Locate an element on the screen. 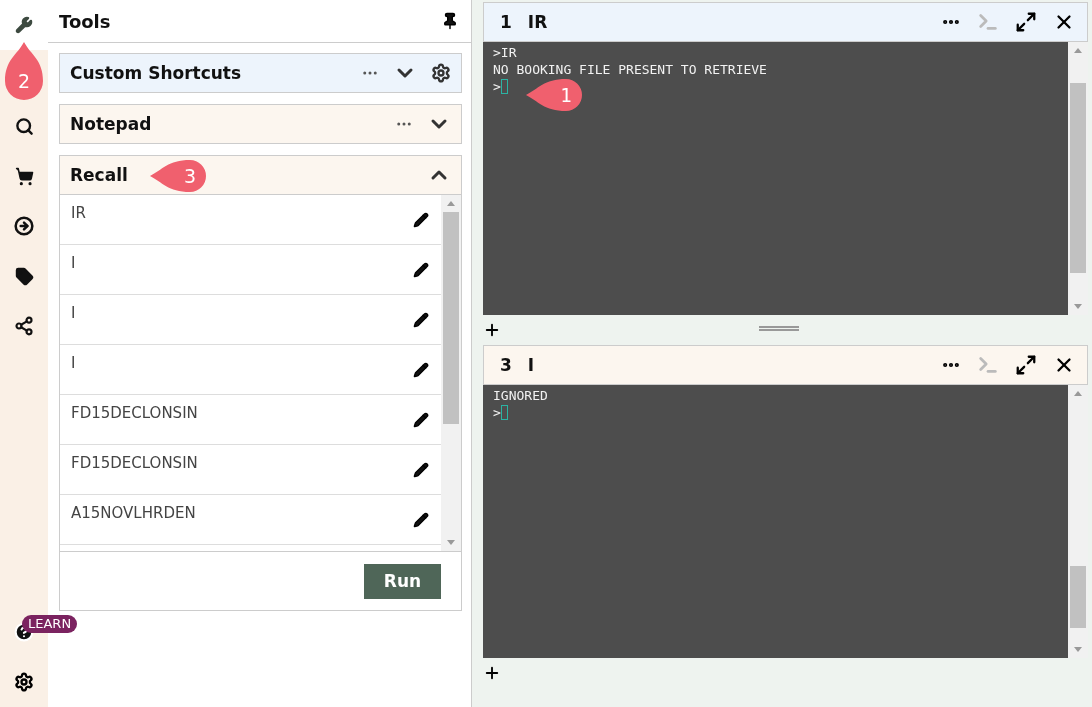  recall-entry: IR is located at coordinates (250, 220).